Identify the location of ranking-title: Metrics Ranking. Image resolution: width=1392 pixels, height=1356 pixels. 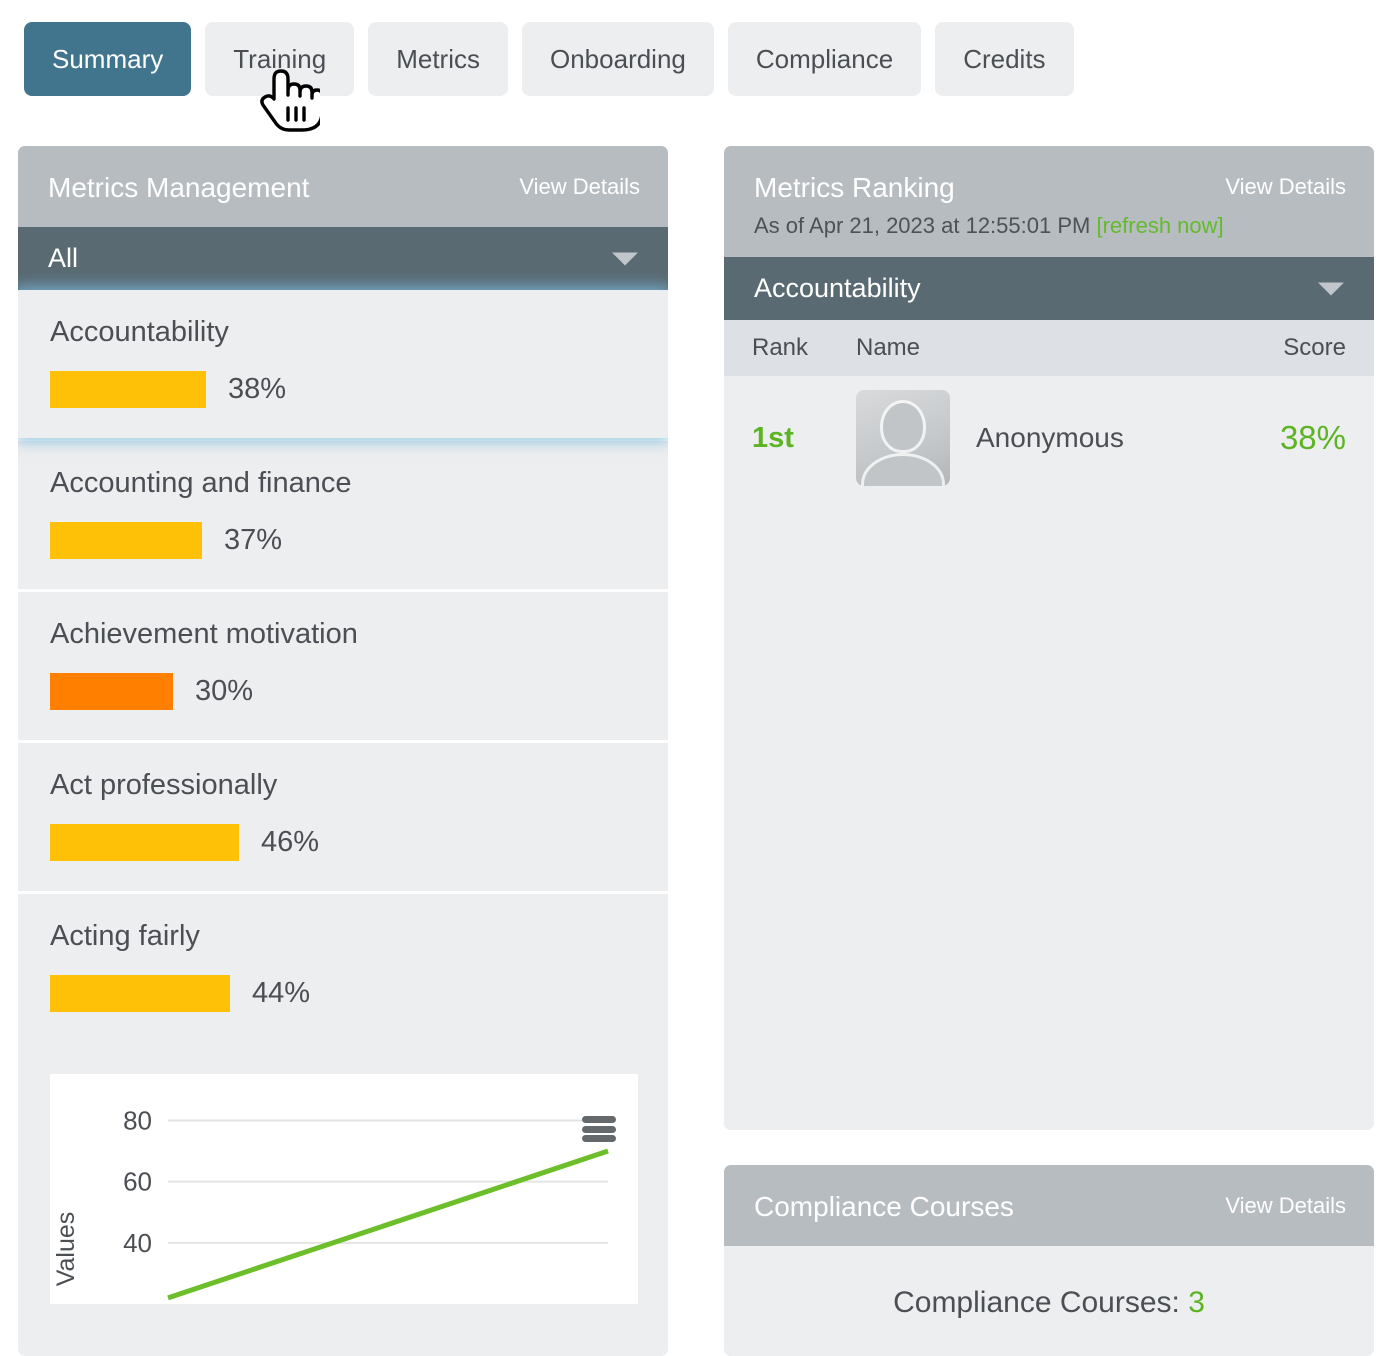
(854, 187).